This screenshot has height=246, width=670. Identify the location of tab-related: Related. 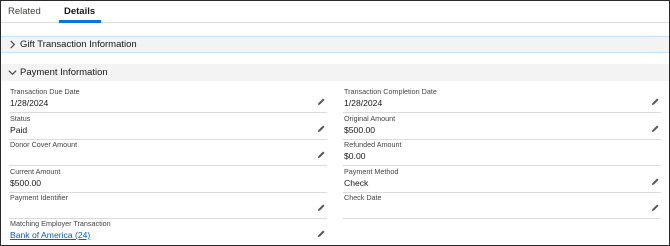
(24, 11).